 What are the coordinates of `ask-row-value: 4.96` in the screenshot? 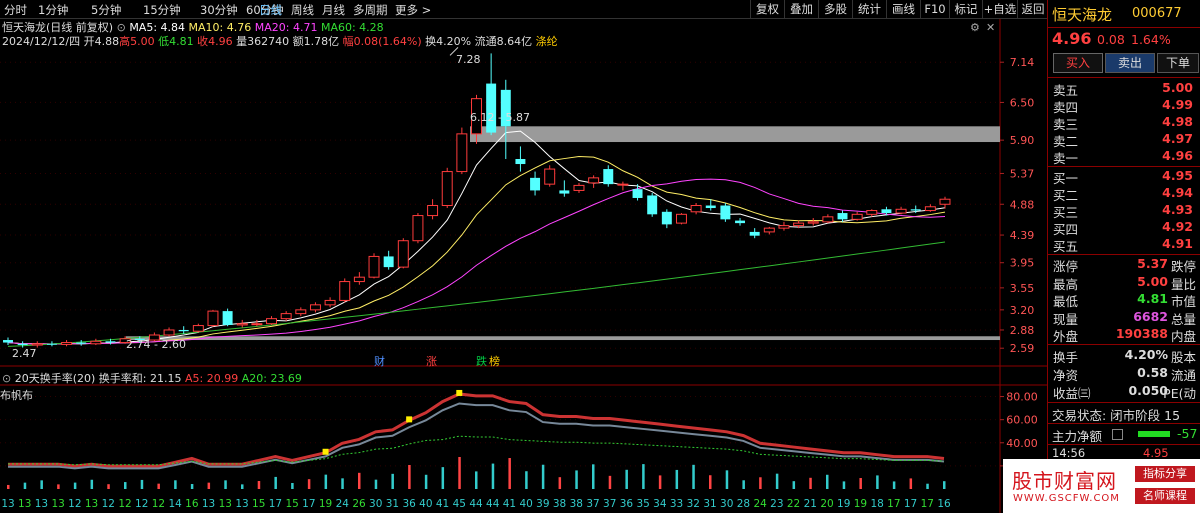 It's located at (1177, 155).